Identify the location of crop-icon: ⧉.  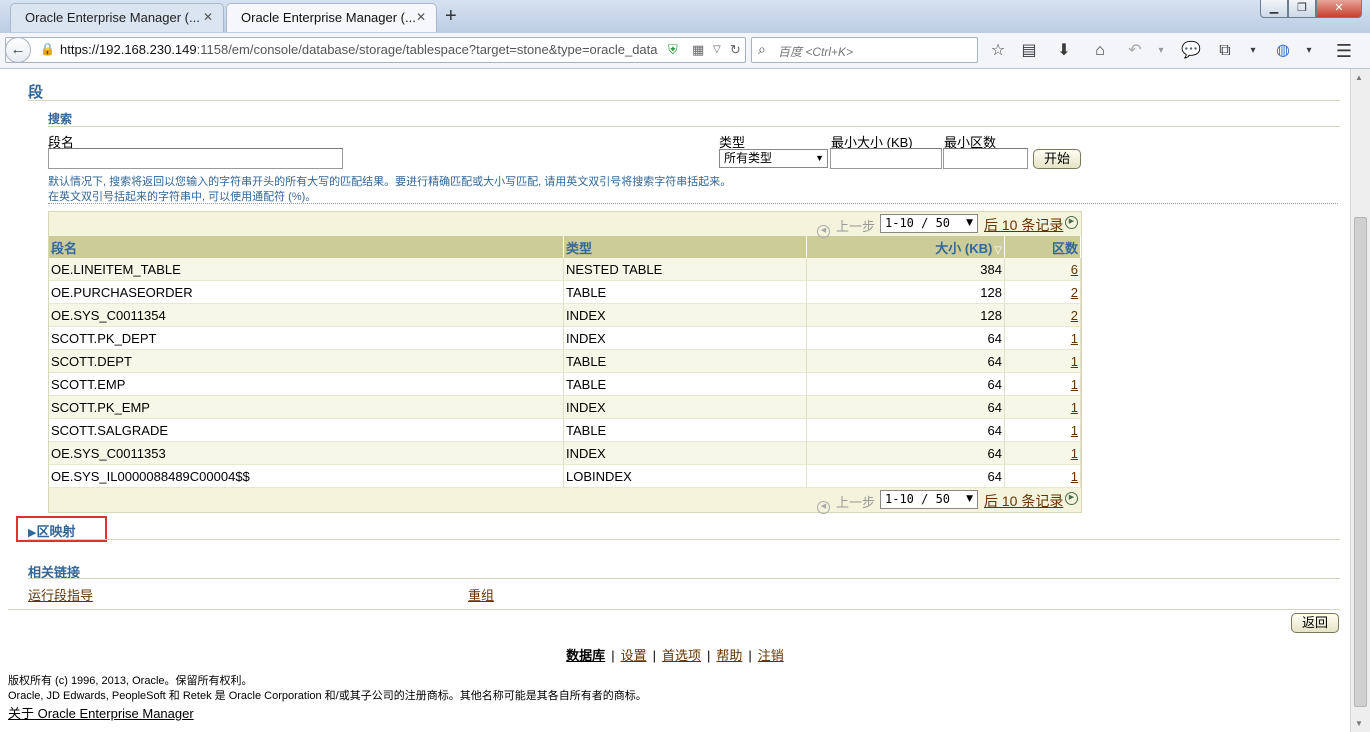
(1225, 51).